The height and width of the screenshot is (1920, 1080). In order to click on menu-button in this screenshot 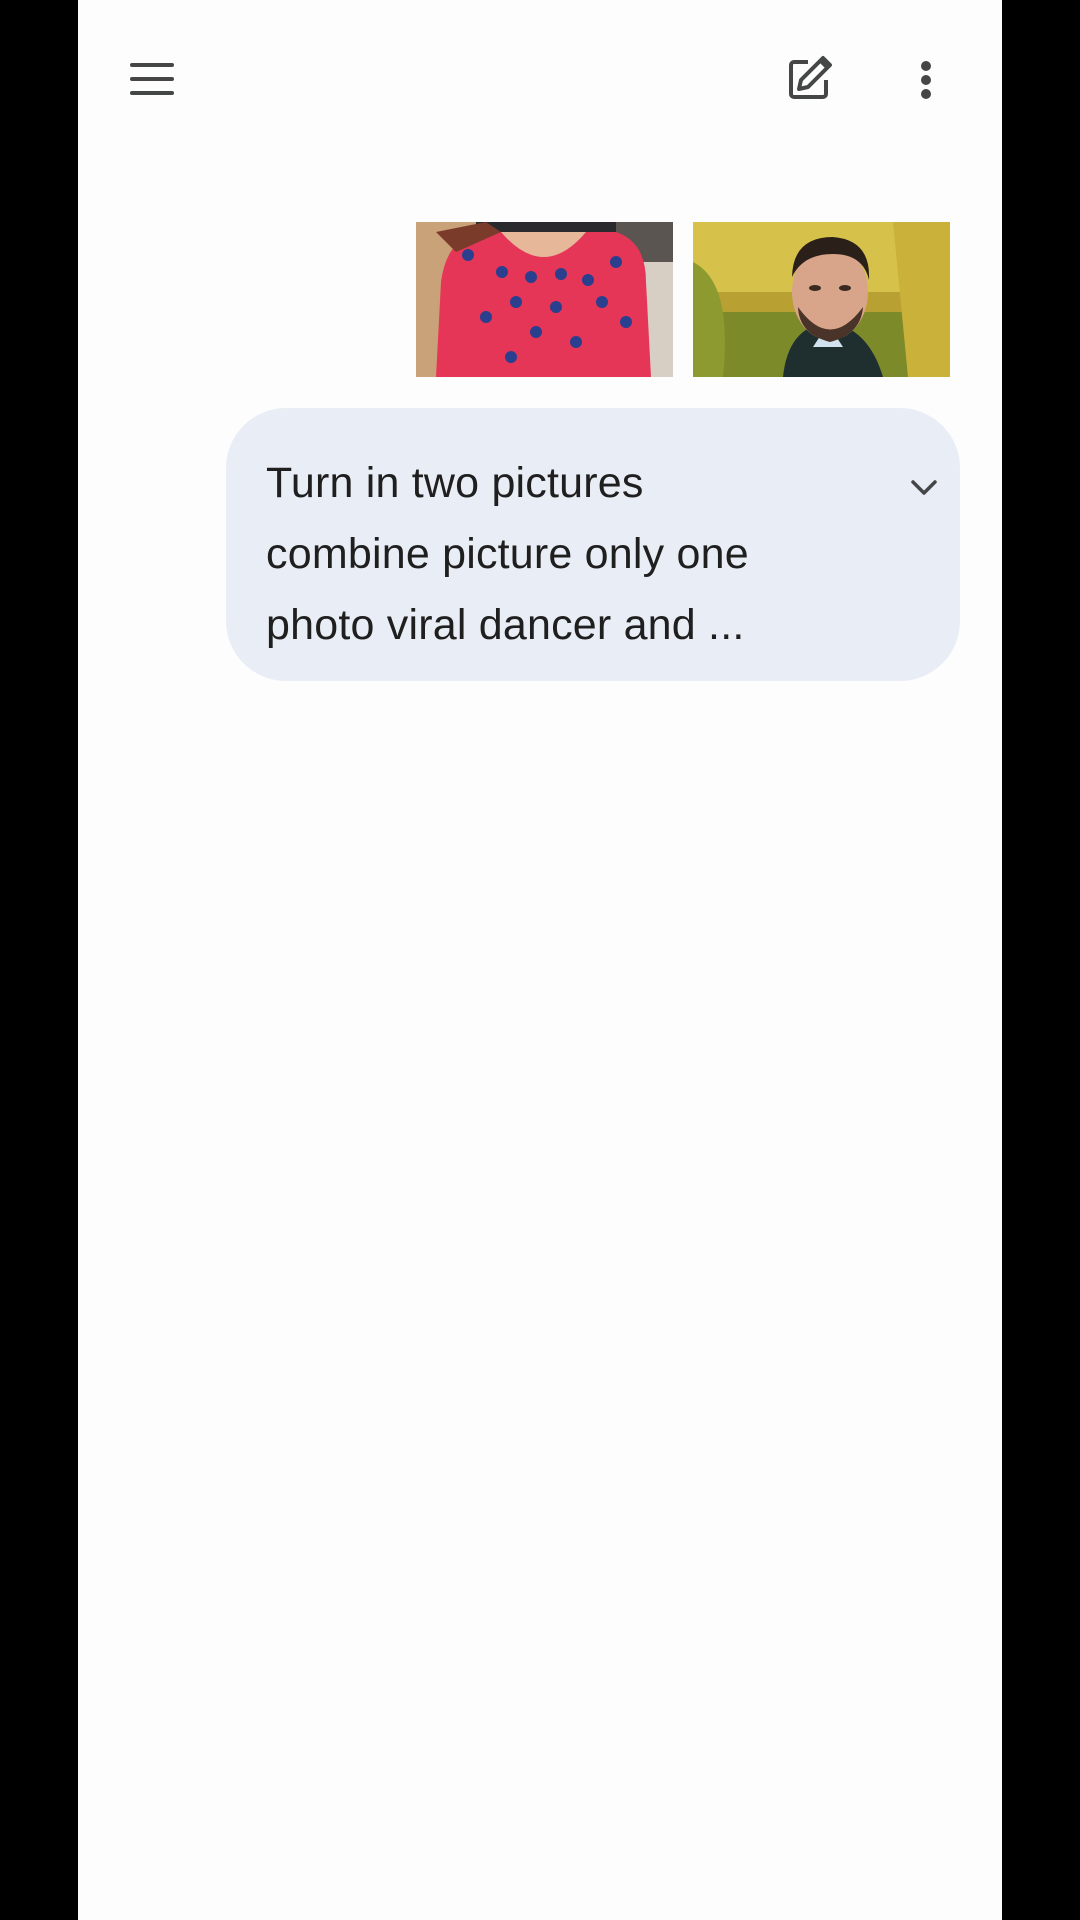, I will do `click(152, 79)`.